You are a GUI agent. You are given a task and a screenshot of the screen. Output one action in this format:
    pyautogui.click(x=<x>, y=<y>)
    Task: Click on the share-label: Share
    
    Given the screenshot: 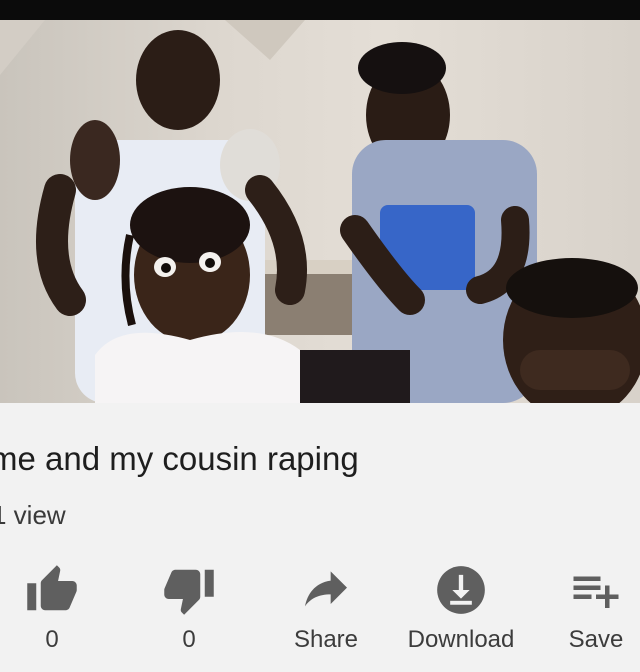 What is the action you would take?
    pyautogui.click(x=326, y=639)
    